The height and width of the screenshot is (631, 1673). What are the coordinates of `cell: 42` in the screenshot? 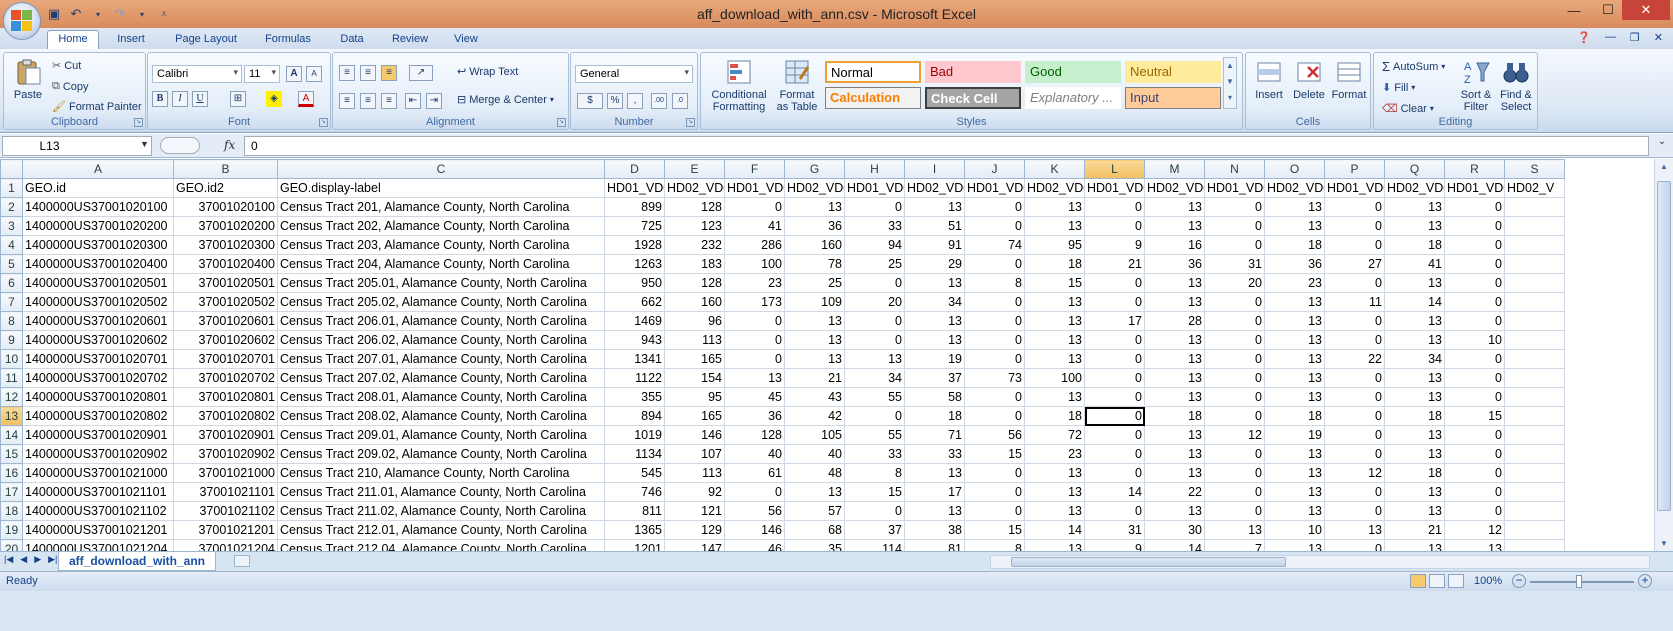 It's located at (814, 416).